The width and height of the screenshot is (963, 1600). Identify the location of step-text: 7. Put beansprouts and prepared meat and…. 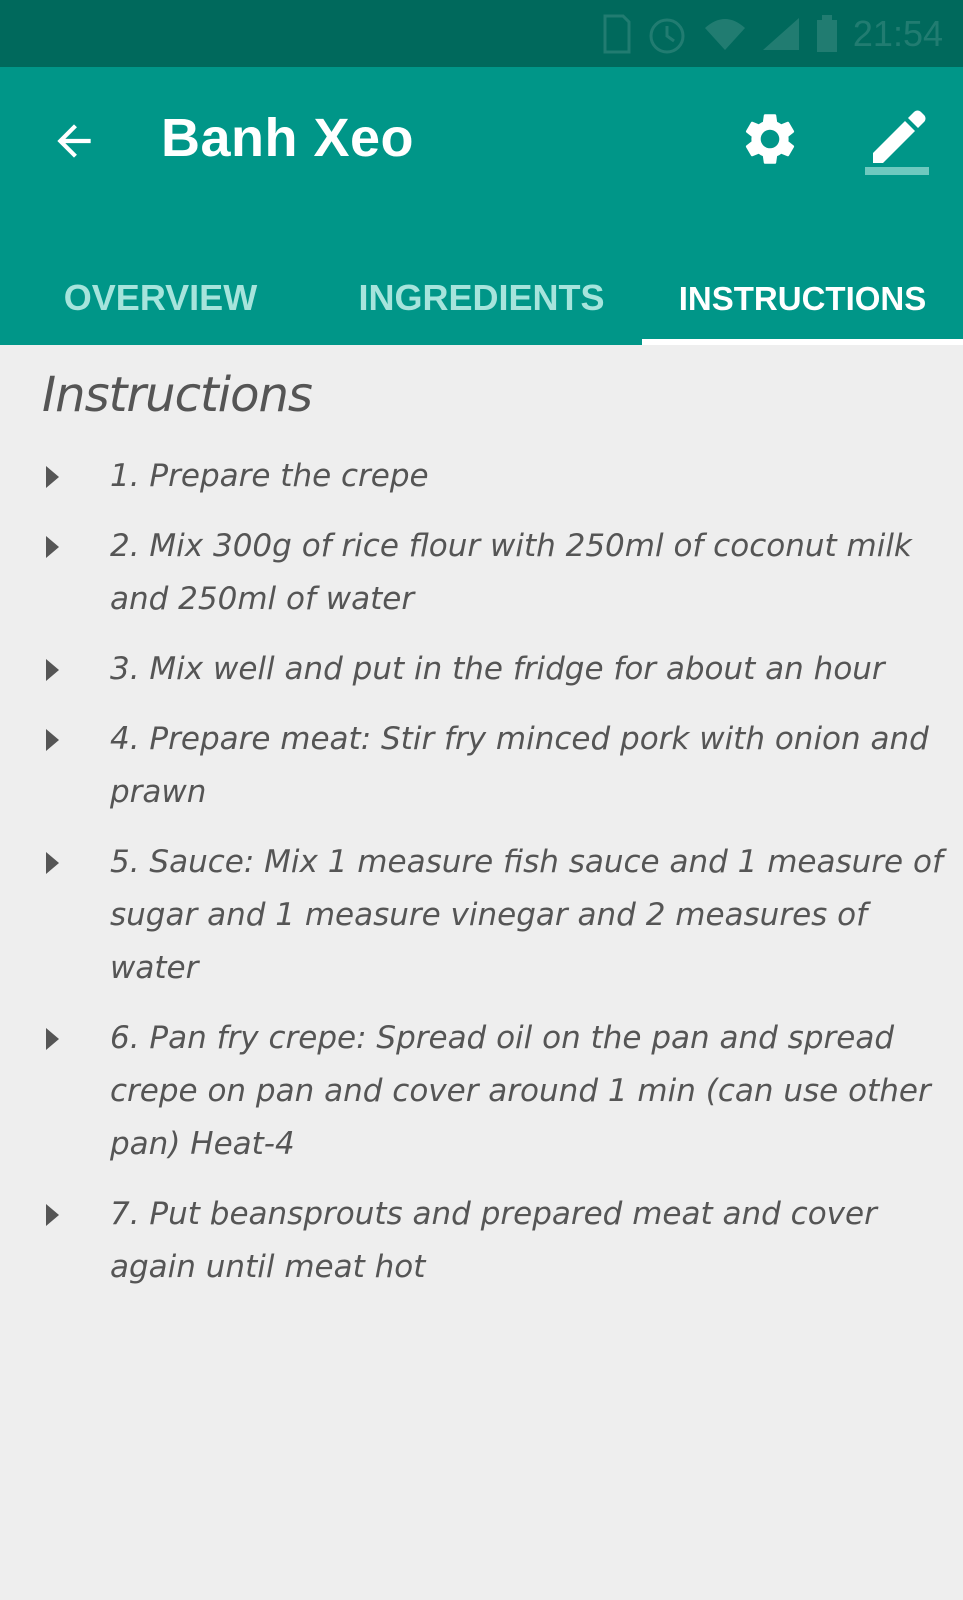
(493, 1240).